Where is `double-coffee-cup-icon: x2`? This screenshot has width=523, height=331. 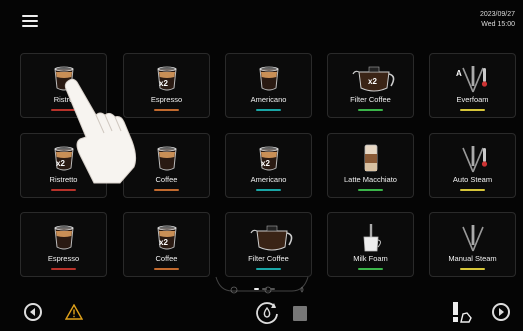 double-coffee-cup-icon: x2 is located at coordinates (167, 238).